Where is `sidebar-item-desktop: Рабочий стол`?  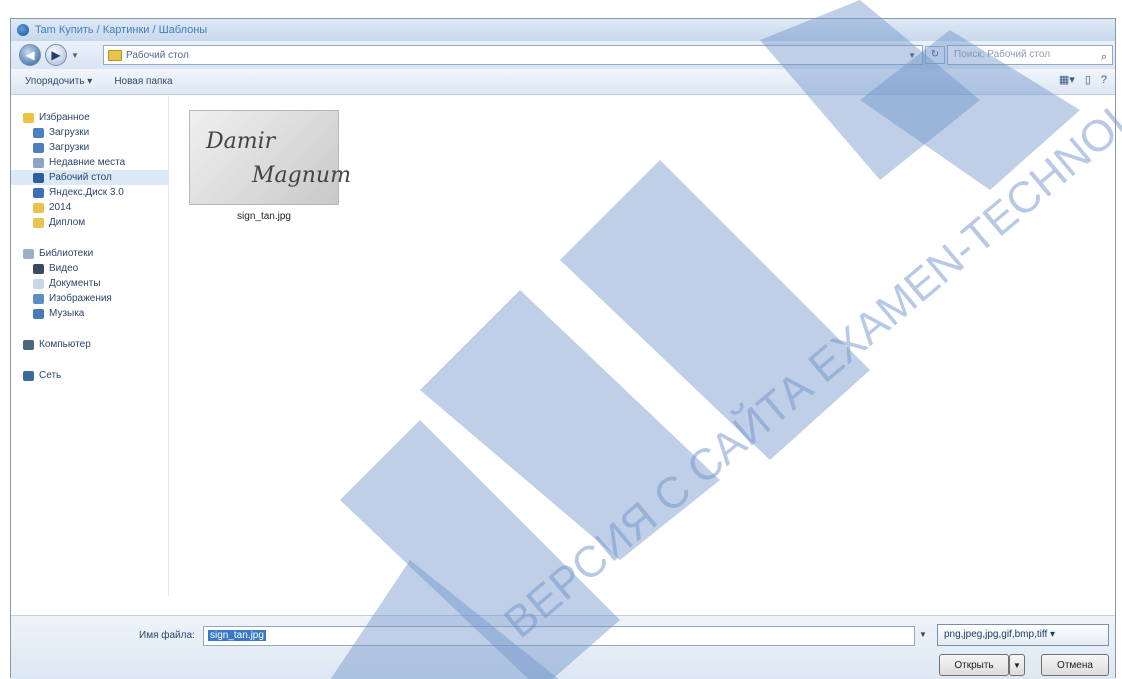
sidebar-item-desktop: Рабочий стол is located at coordinates (89, 177).